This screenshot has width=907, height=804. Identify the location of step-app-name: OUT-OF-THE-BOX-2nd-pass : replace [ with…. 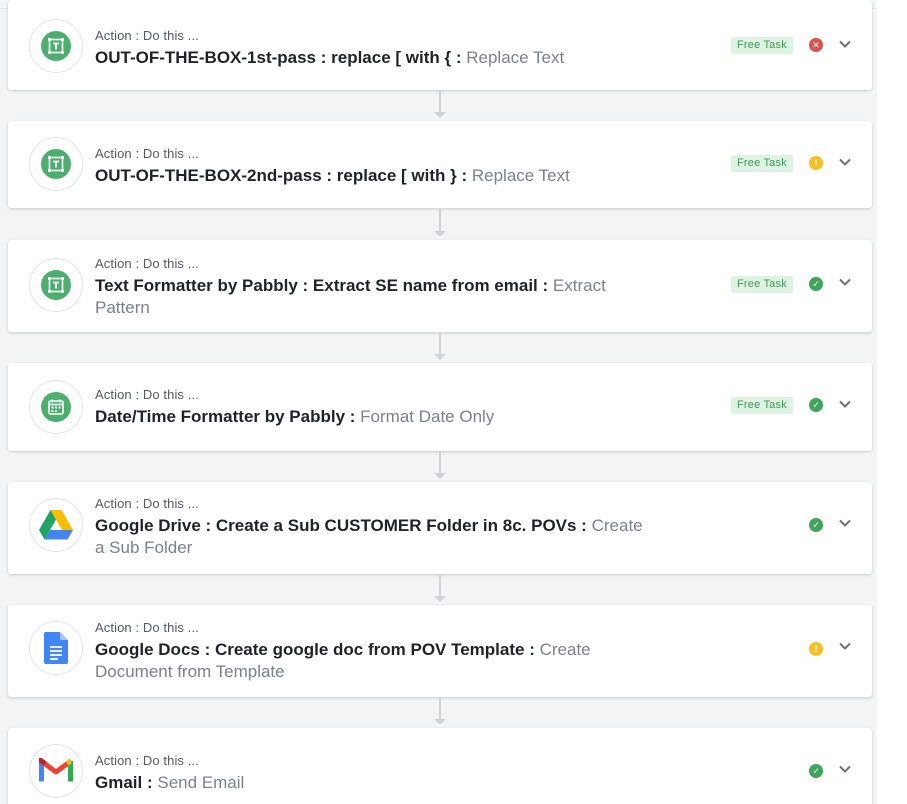
(281, 175).